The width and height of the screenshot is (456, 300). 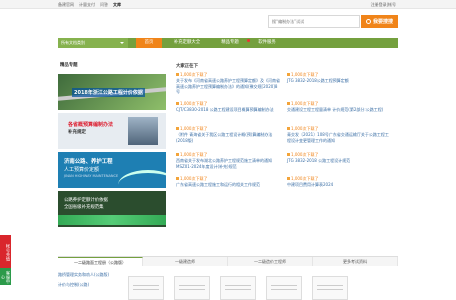 What do you see at coordinates (368, 21) in the screenshot?
I see `search-icon` at bounding box center [368, 21].